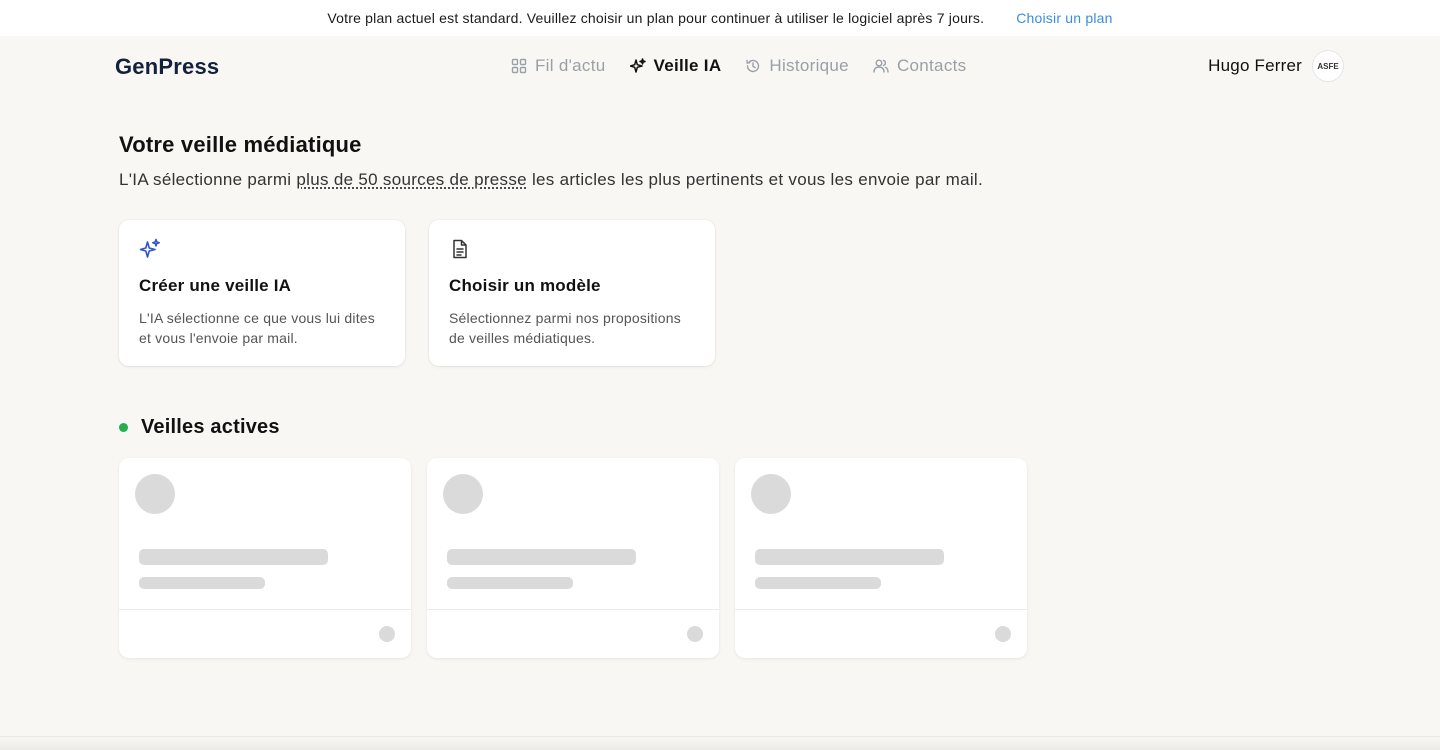 Image resolution: width=1440 pixels, height=750 pixels. Describe the element at coordinates (123, 427) in the screenshot. I see `active-status-dot` at that location.